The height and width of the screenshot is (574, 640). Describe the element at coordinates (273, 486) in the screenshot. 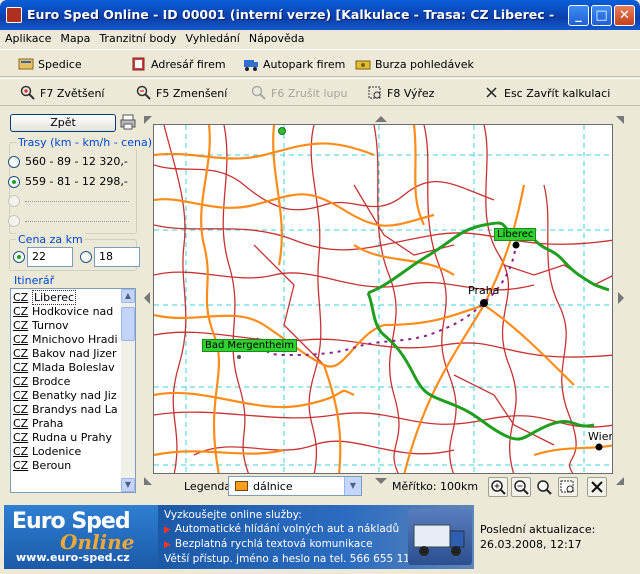

I see `legend-value: dálnice` at that location.